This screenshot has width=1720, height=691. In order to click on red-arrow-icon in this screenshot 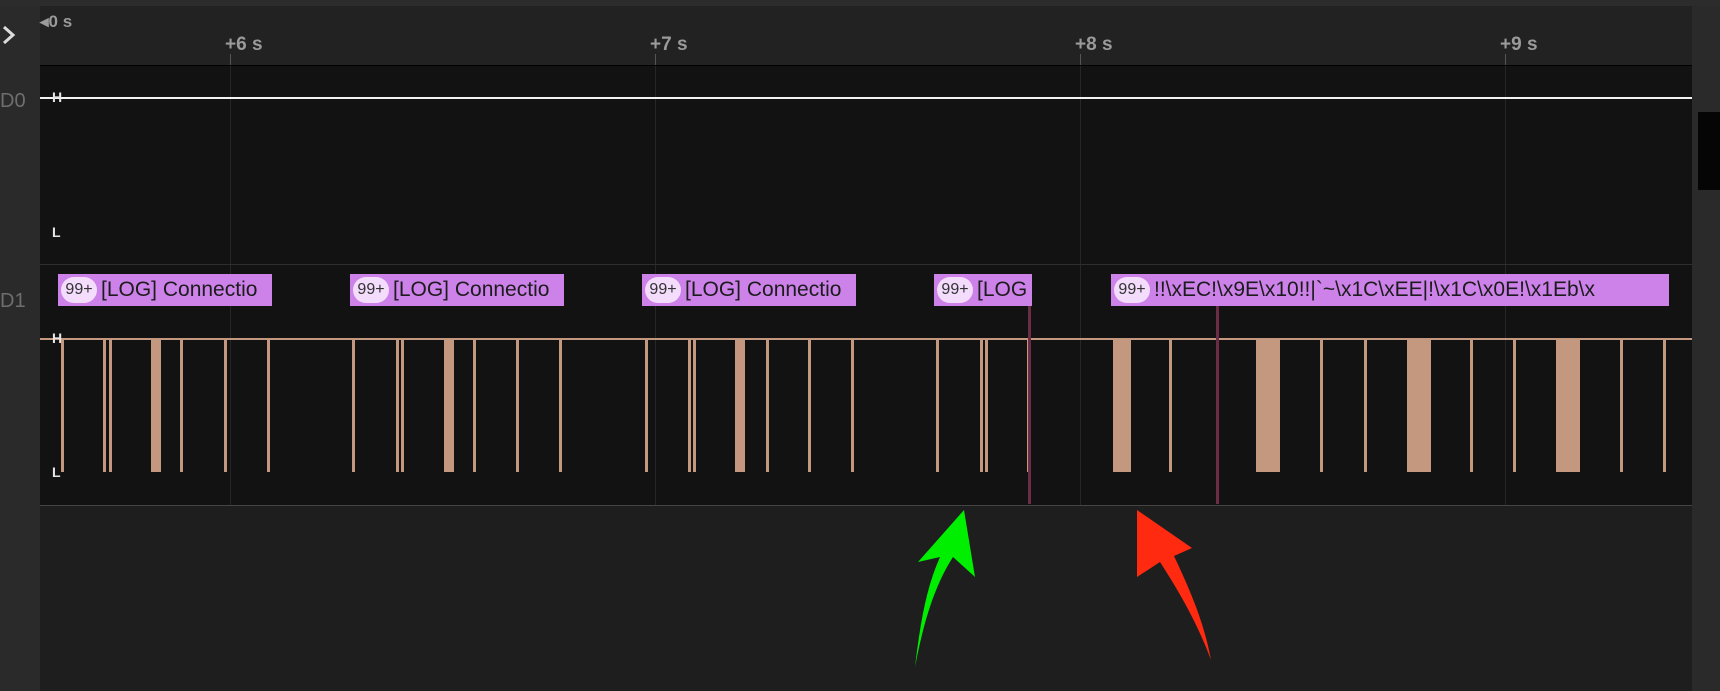, I will do `click(1174, 585)`.